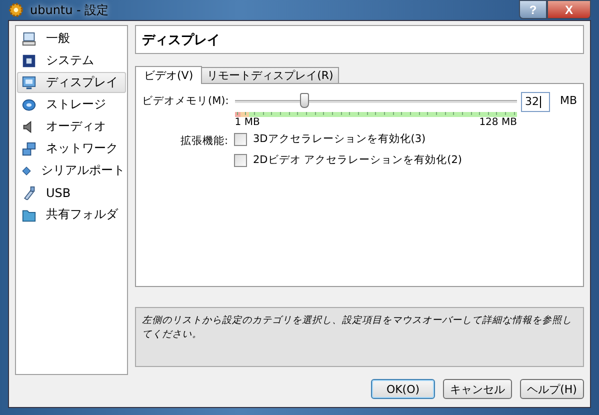 This screenshot has height=415, width=599. What do you see at coordinates (568, 100) in the screenshot?
I see `unit-label: MB` at bounding box center [568, 100].